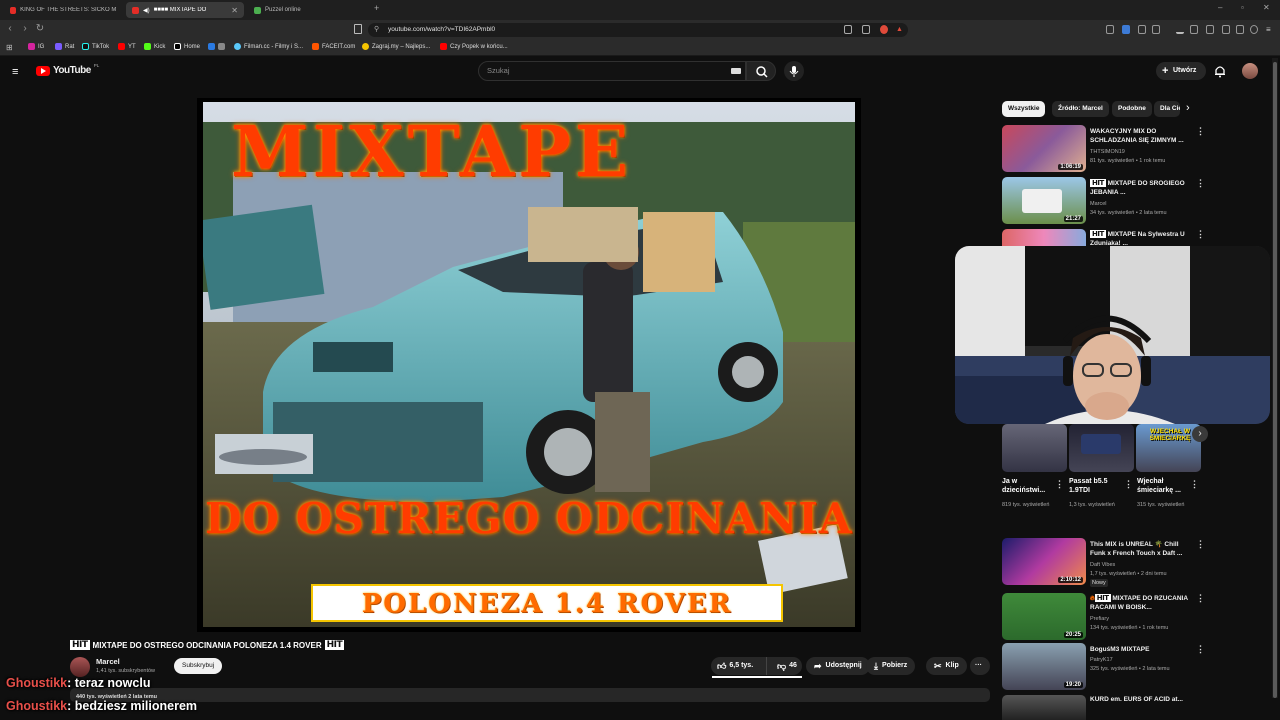  Describe the element at coordinates (36, 46) in the screenshot. I see `bookmark-item: IG` at that location.